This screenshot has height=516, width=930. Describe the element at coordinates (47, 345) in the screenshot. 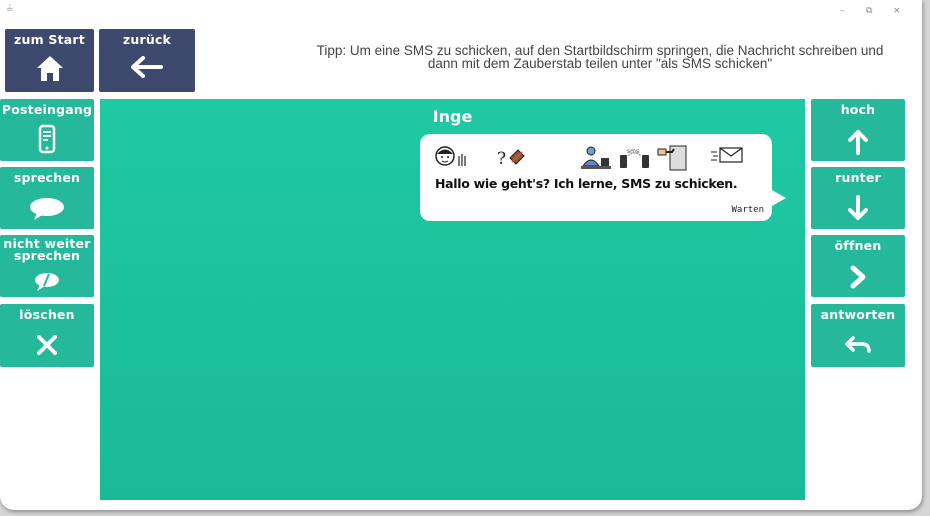

I see `close-icon` at that location.